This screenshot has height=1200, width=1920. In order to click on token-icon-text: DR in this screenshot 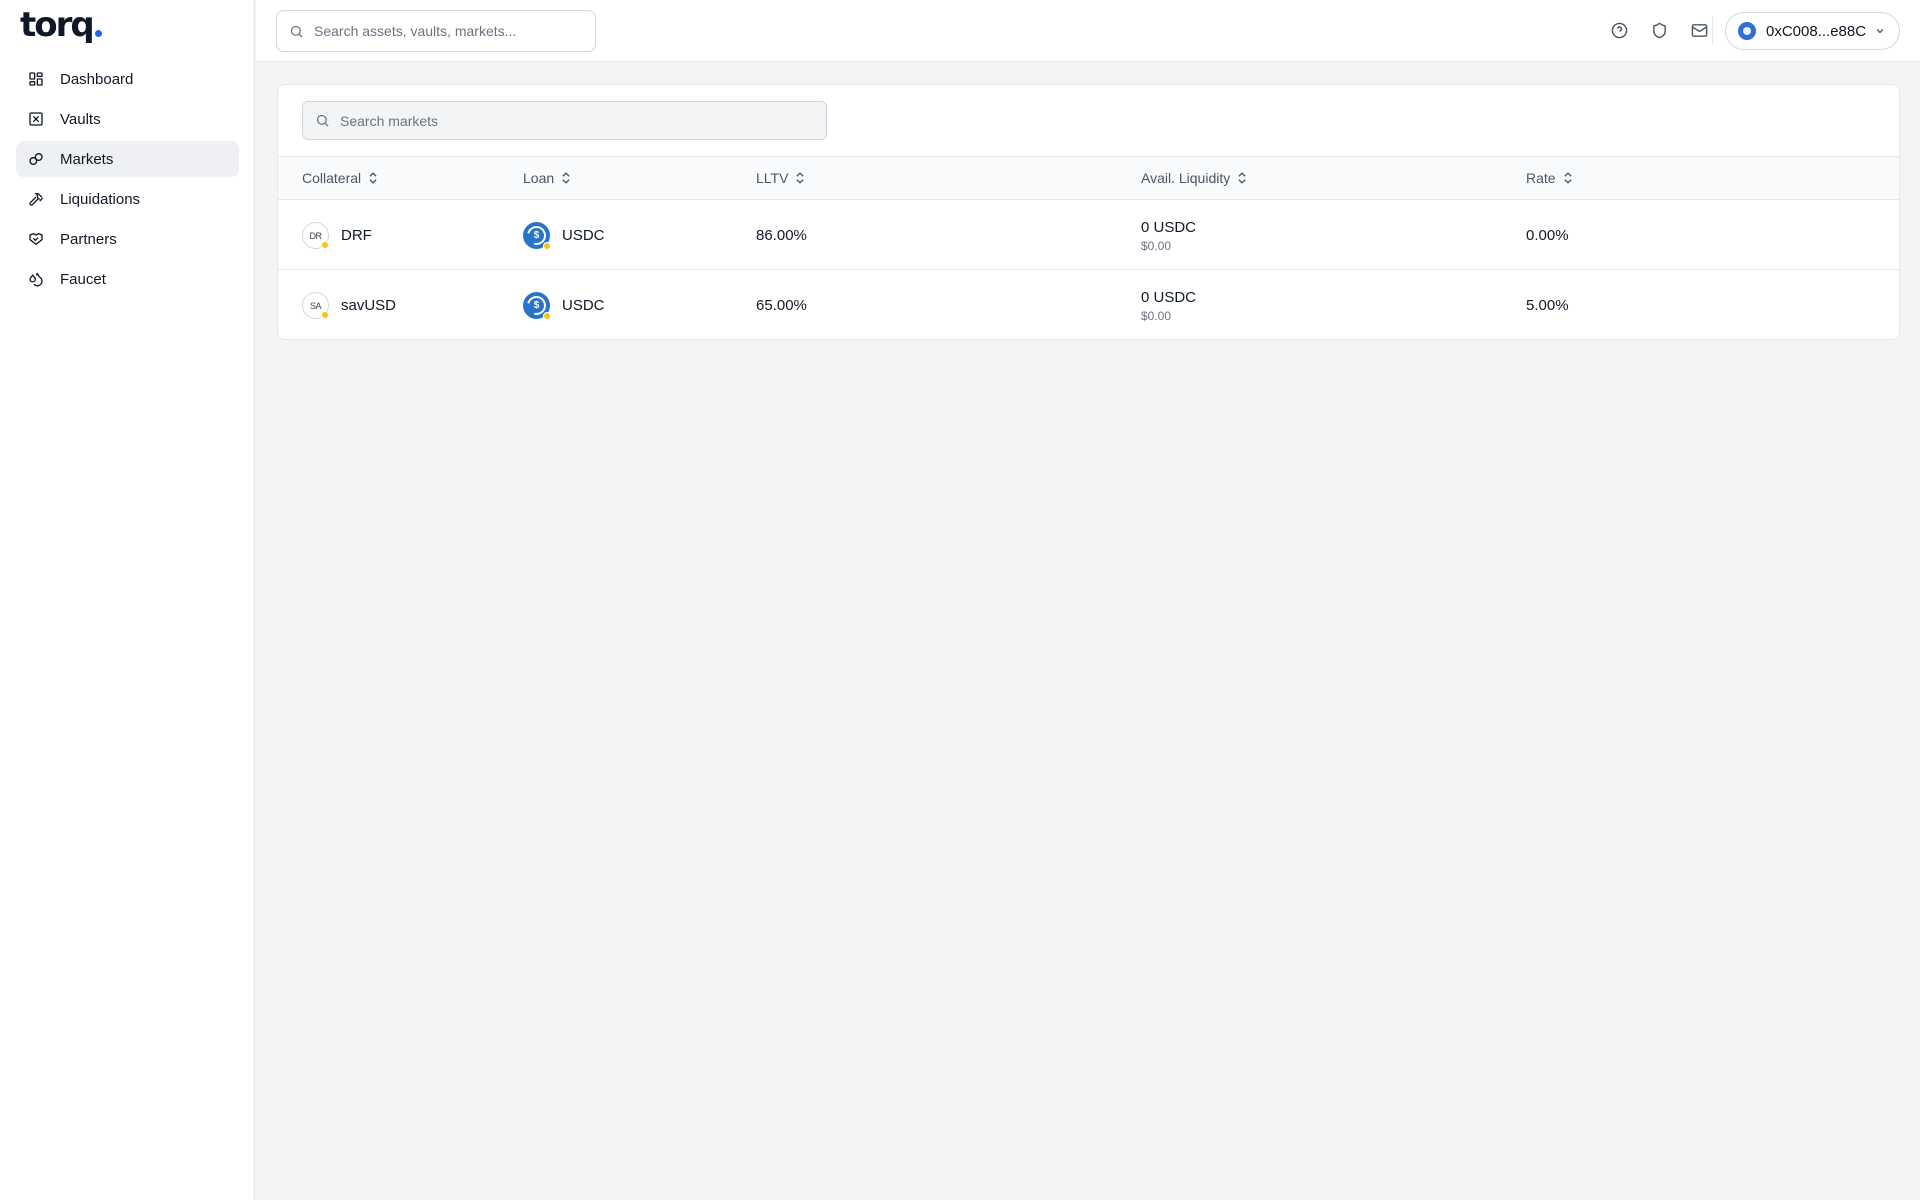, I will do `click(316, 235)`.